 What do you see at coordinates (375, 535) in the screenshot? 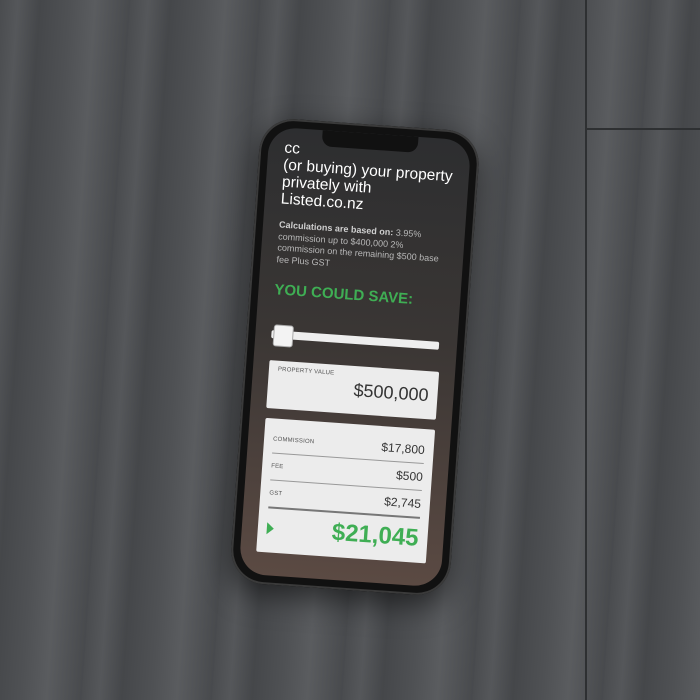
I see `total-savings: $21,045` at bounding box center [375, 535].